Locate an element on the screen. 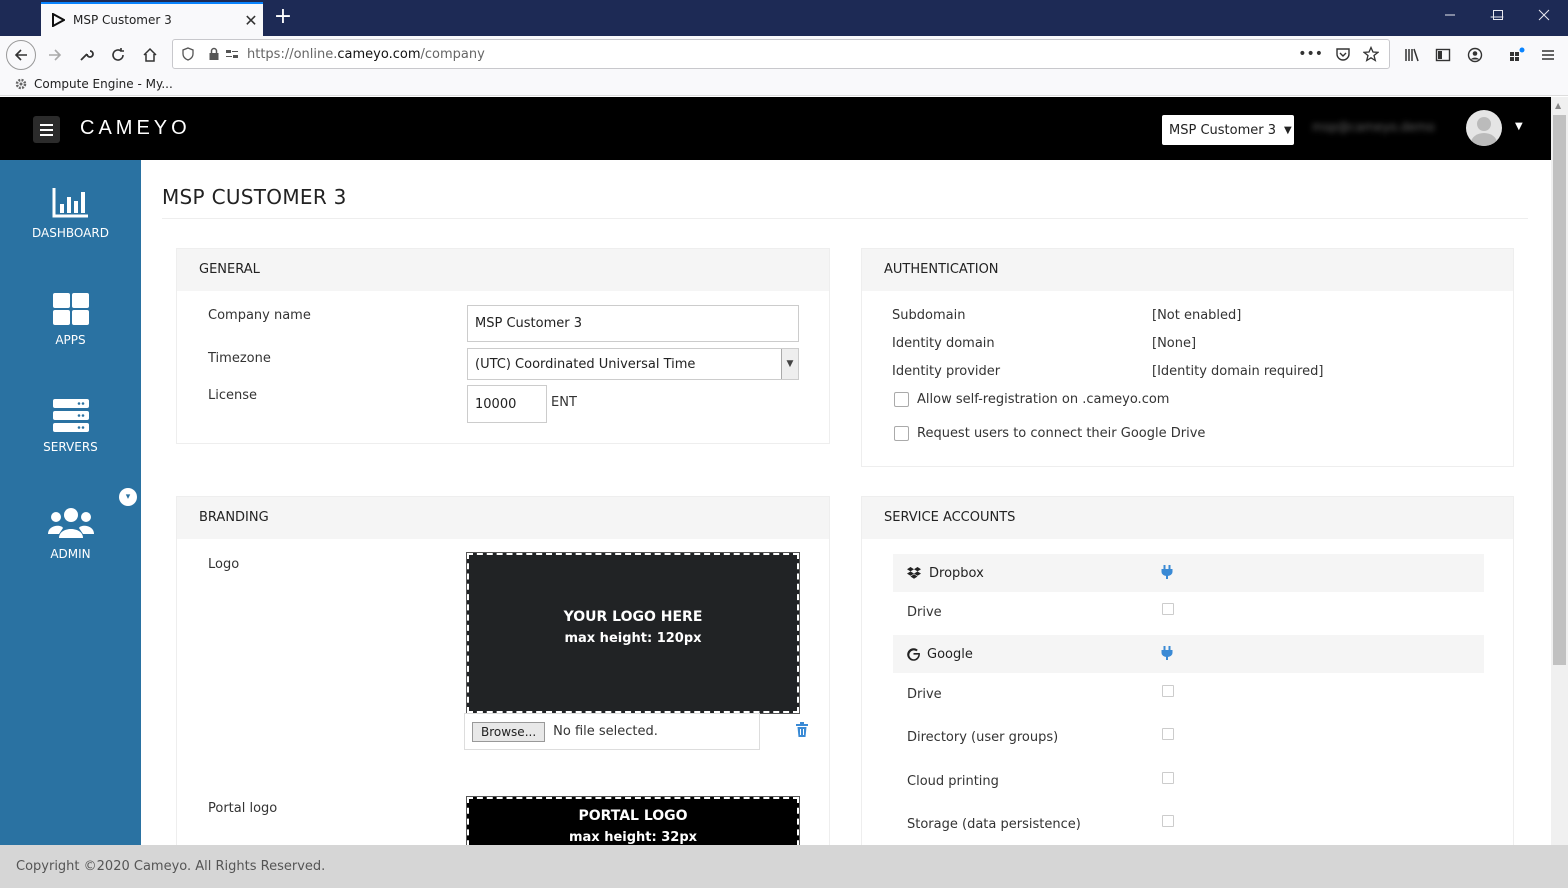 This screenshot has height=888, width=1568. google-drive-service-label: Drive is located at coordinates (924, 694).